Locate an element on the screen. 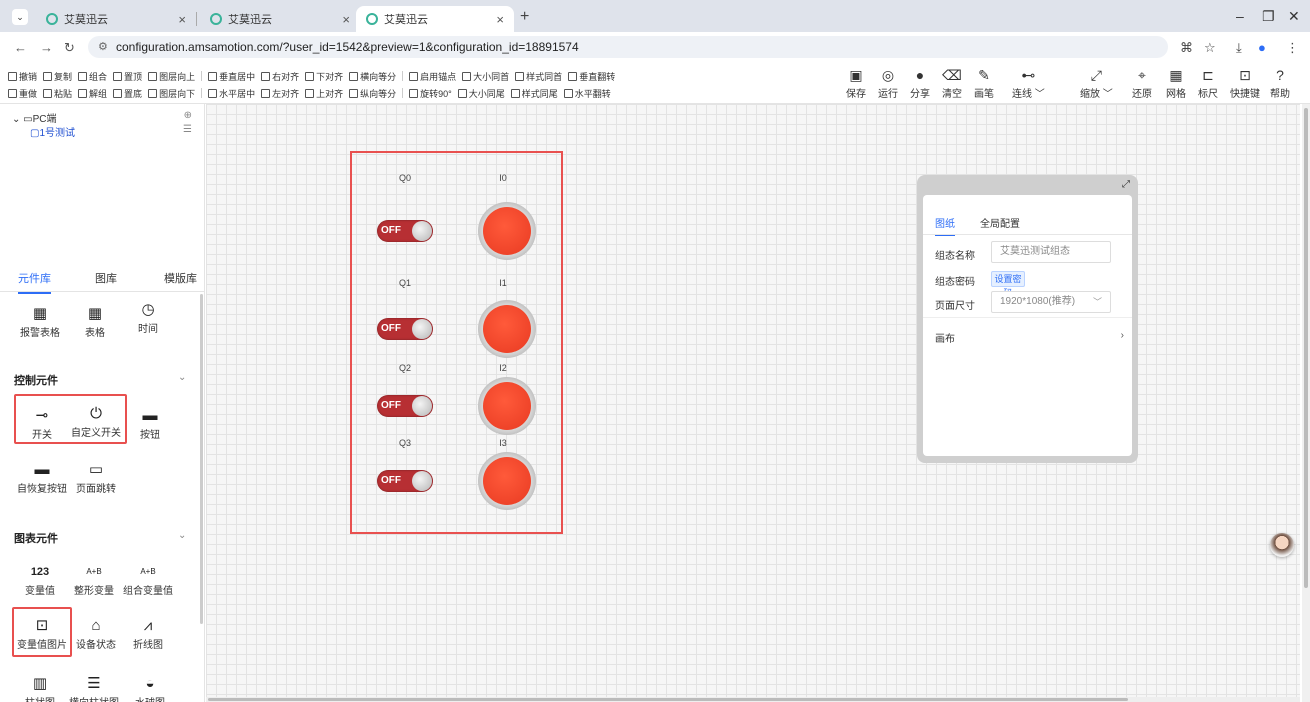  canvas-horizontal-scrollbar is located at coordinates (753, 699).